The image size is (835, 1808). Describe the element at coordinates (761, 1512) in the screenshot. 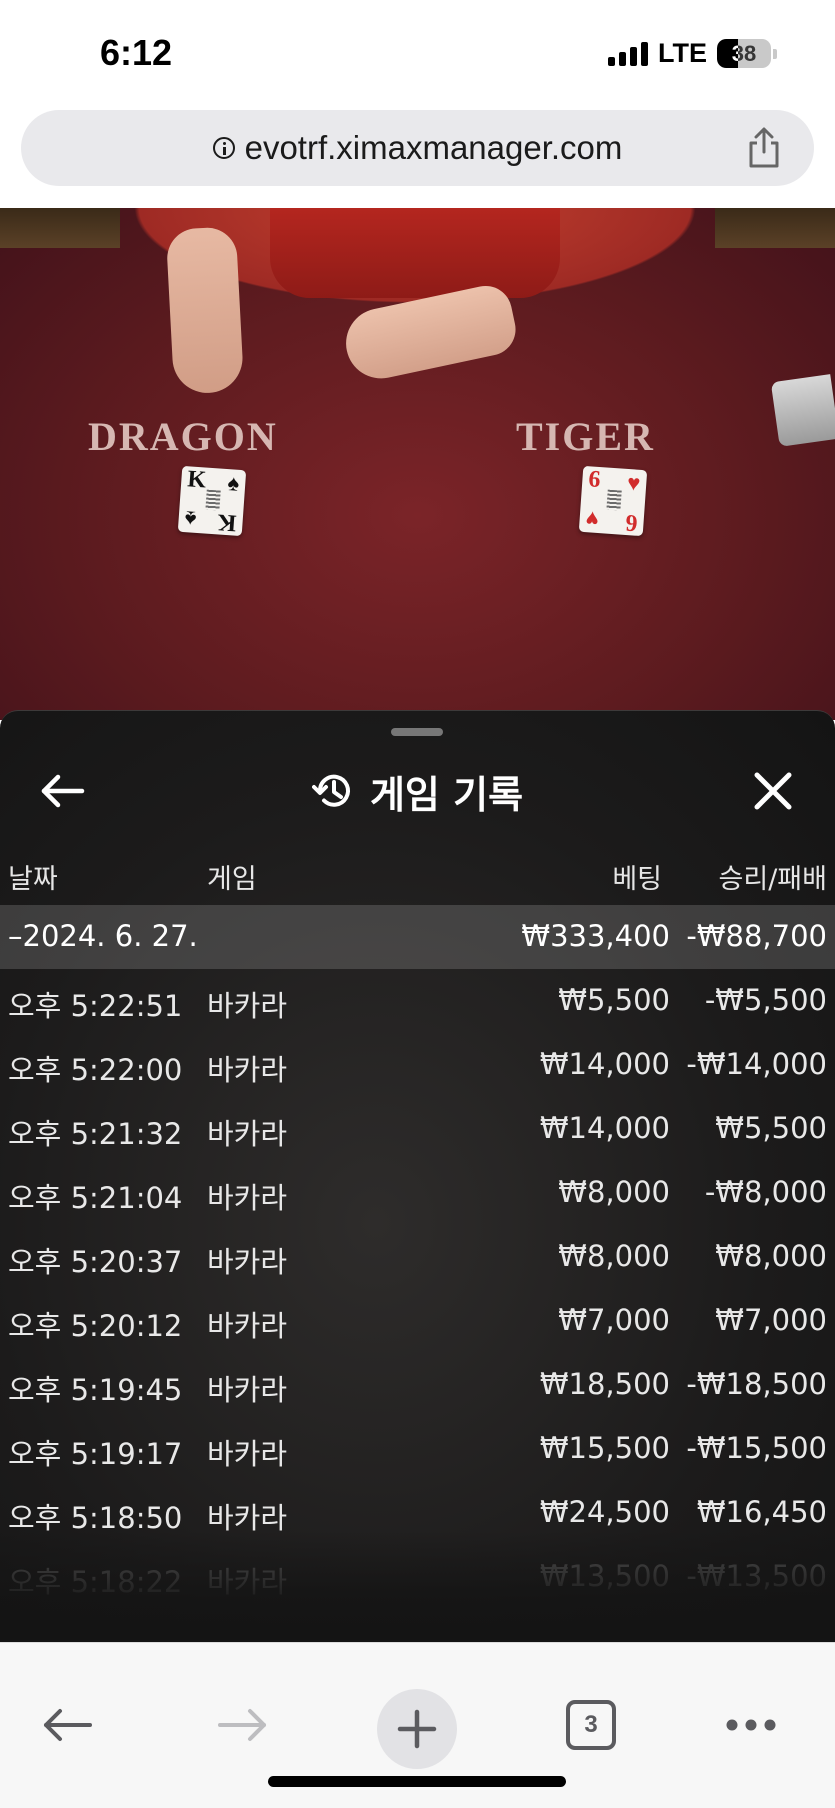

I see `row-result: ₩16,450` at that location.